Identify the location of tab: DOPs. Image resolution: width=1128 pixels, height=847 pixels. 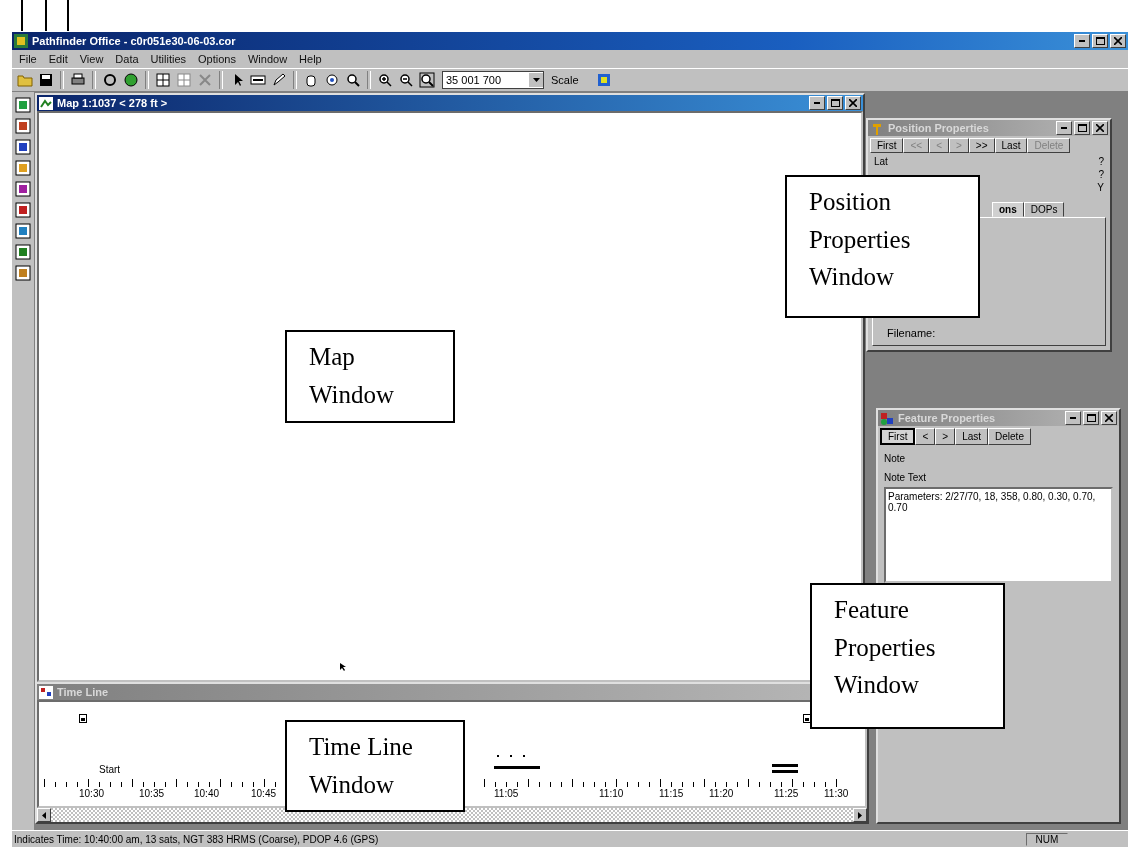
(1044, 209).